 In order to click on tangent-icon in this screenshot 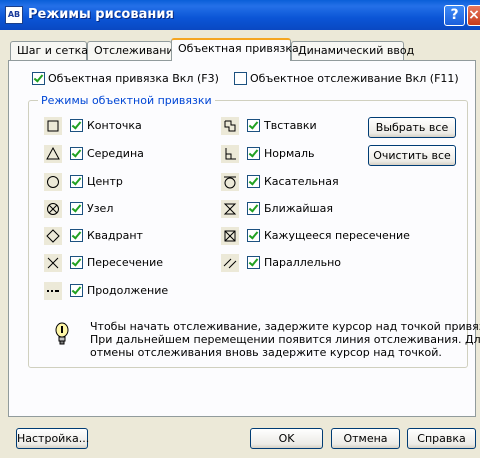, I will do `click(230, 182)`.